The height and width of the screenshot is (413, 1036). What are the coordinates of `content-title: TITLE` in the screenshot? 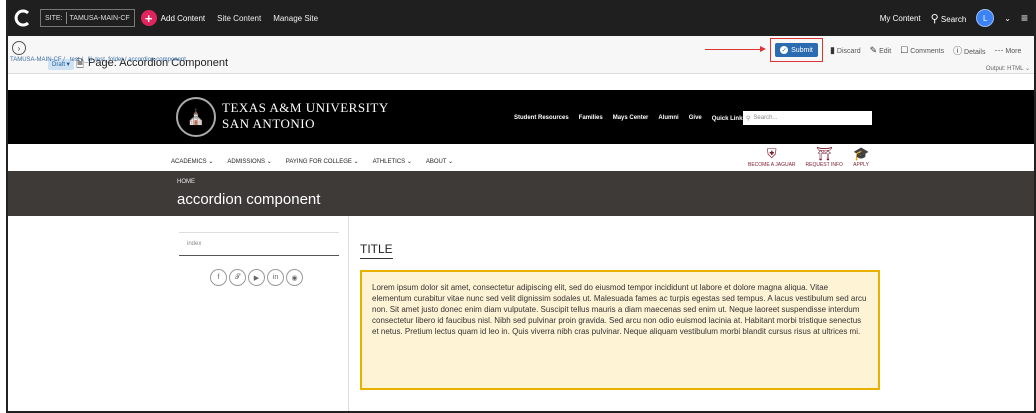 It's located at (376, 250).